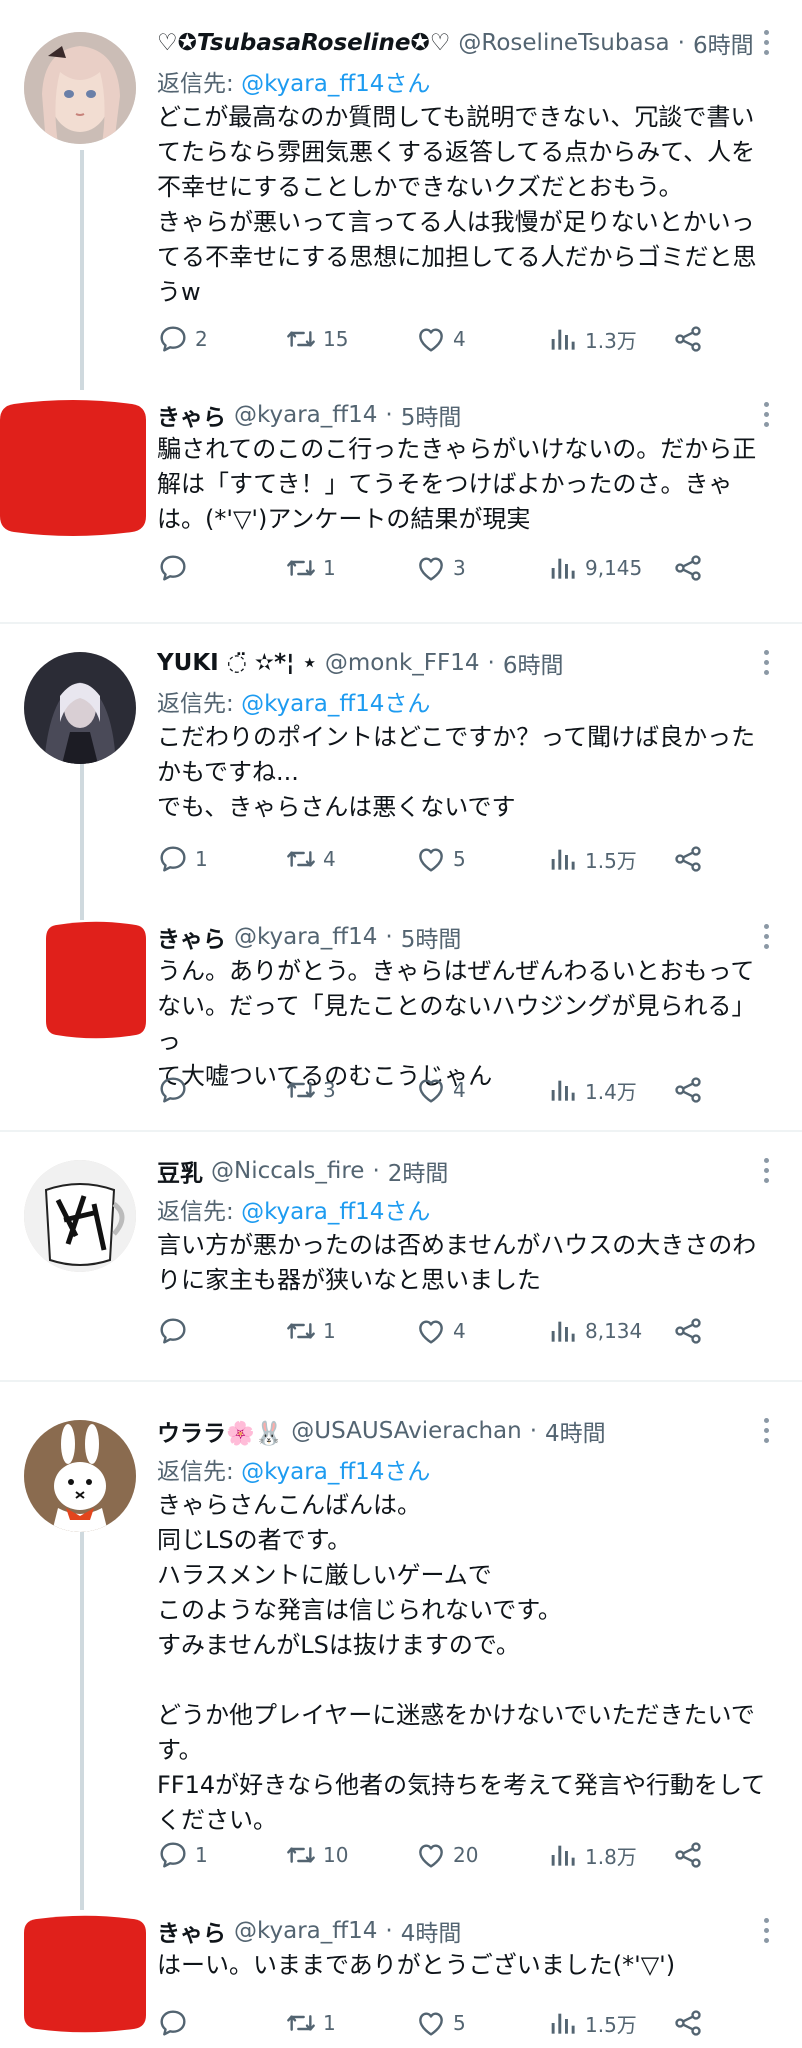  What do you see at coordinates (329, 1090) in the screenshot?
I see `retweet-count: 3` at bounding box center [329, 1090].